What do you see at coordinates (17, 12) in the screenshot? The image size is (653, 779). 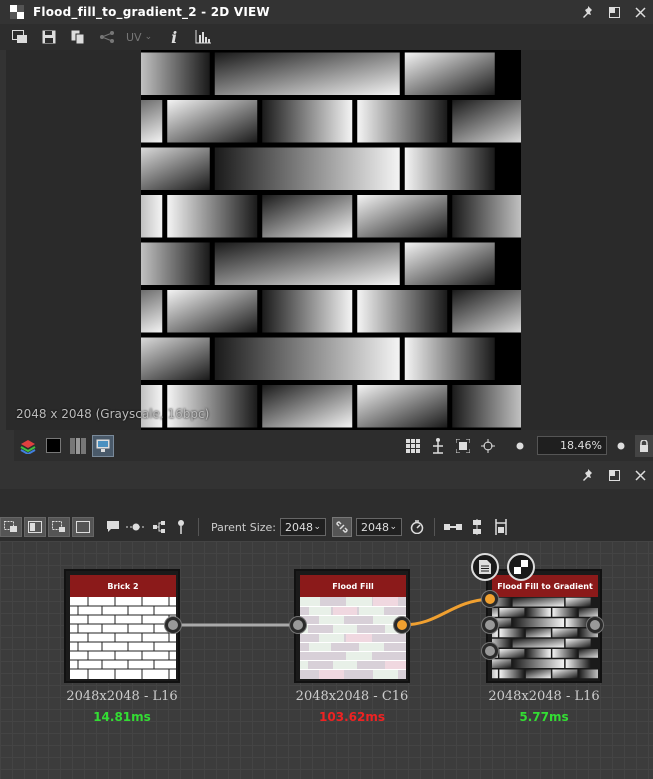 I see `grid-window-icon` at bounding box center [17, 12].